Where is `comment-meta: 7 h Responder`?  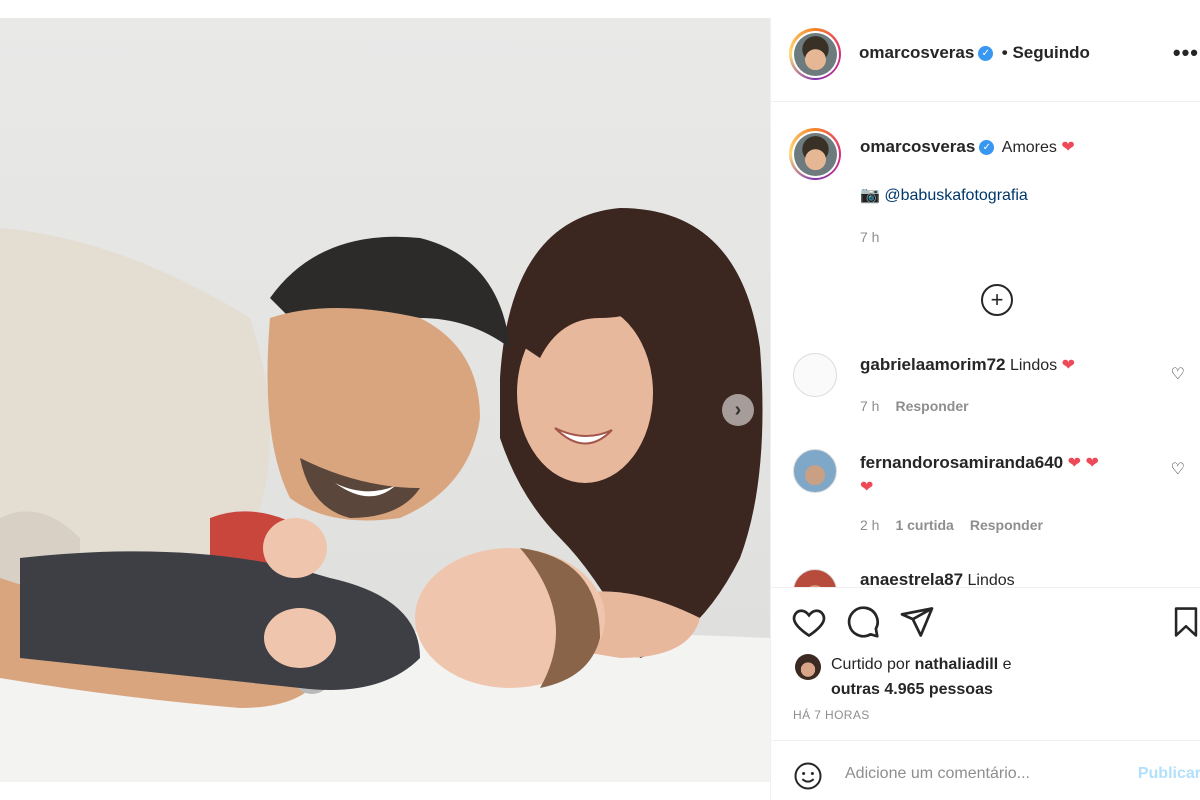 comment-meta: 7 h Responder is located at coordinates (914, 406).